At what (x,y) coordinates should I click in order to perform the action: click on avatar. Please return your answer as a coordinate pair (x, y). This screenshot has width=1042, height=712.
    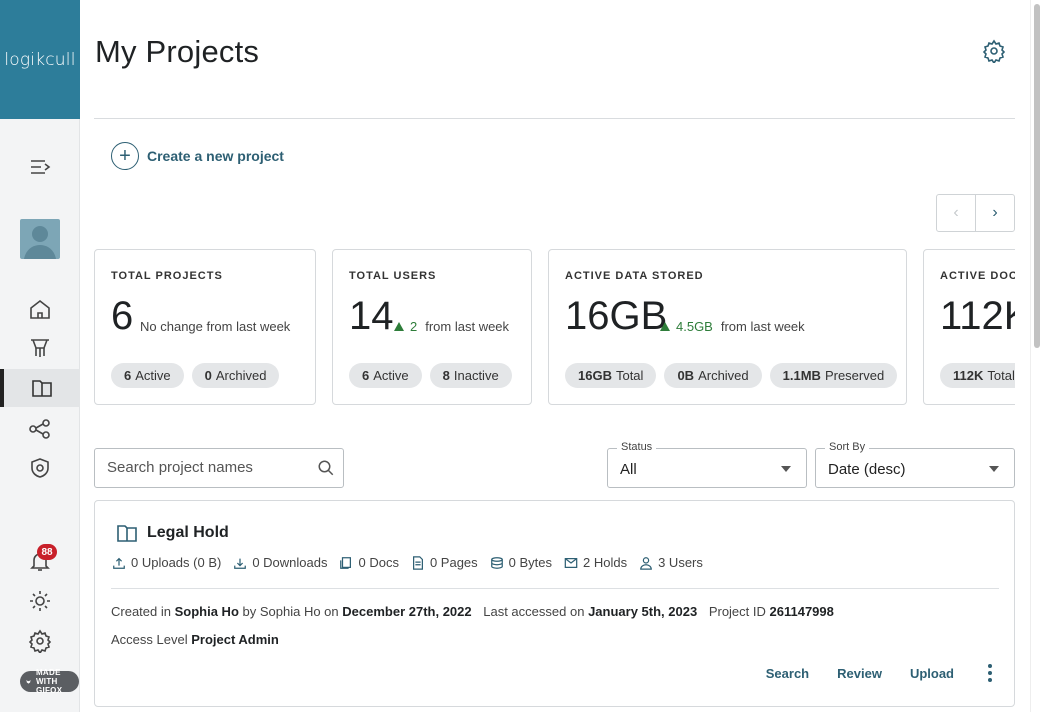
    Looking at the image, I should click on (40, 239).